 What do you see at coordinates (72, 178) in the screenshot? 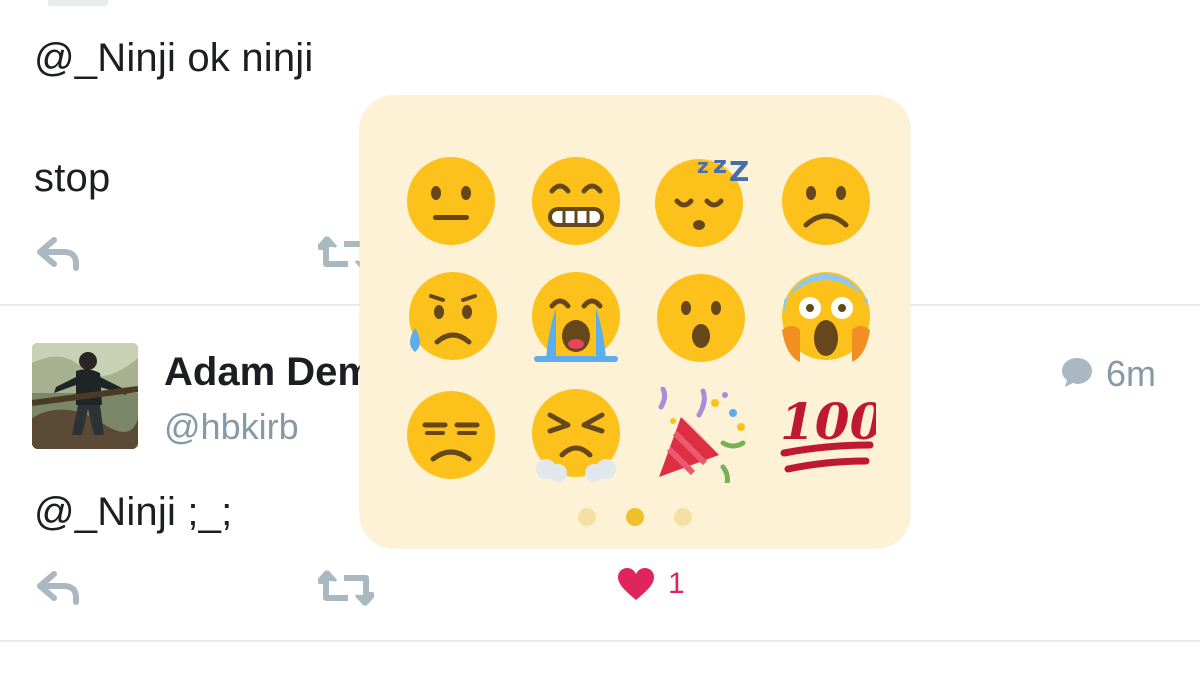
I see `tweet-text-line: stop` at bounding box center [72, 178].